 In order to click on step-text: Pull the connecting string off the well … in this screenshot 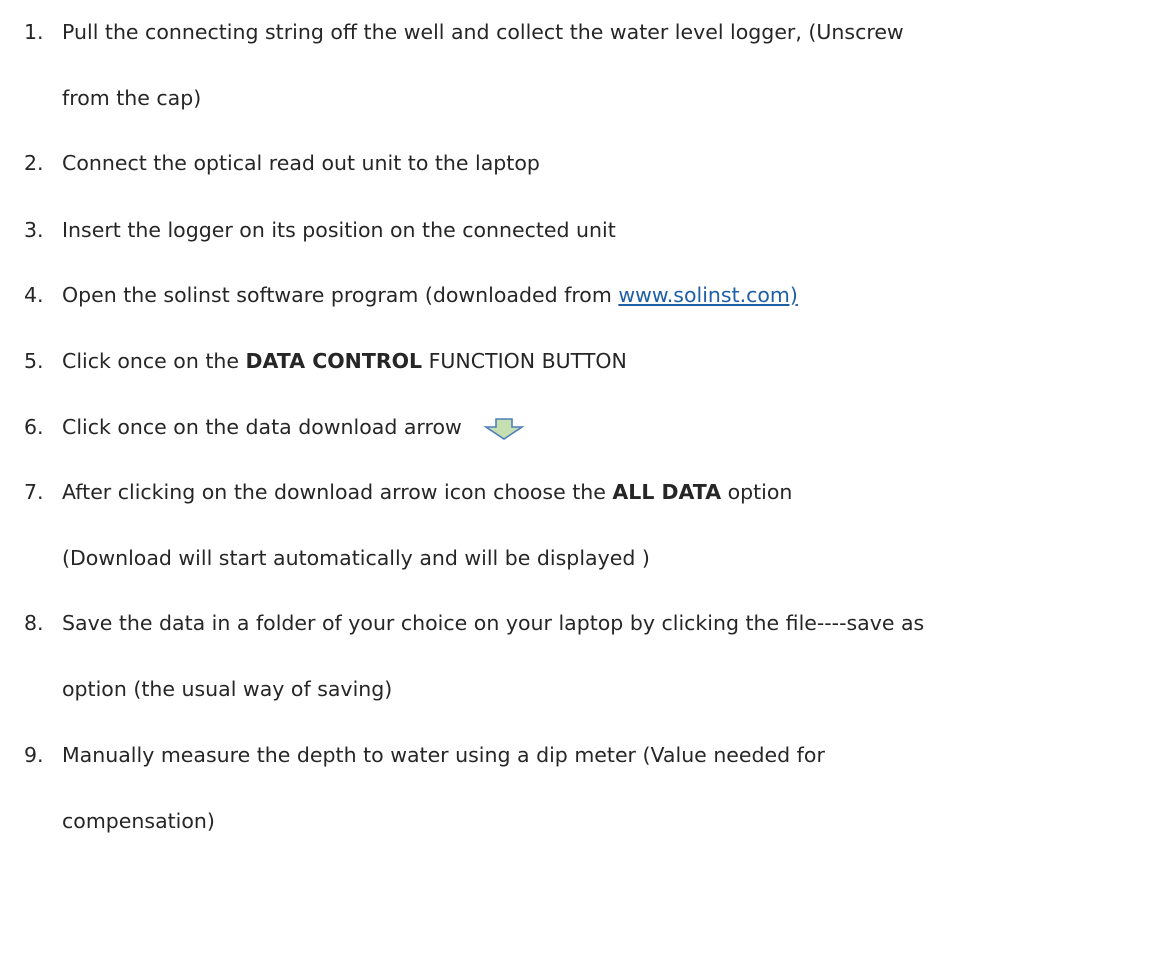, I will do `click(483, 32)`.